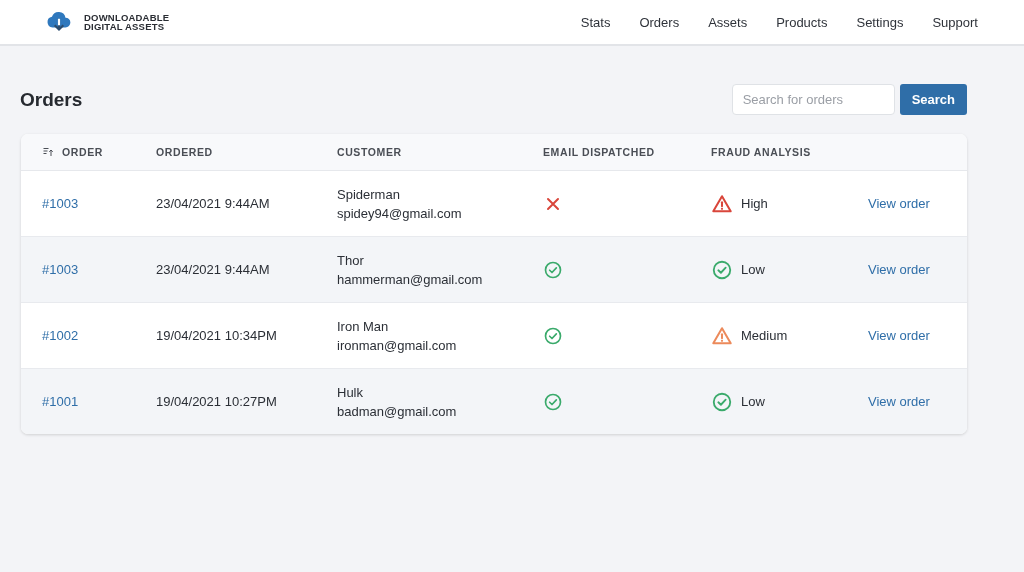 This screenshot has height=572, width=1024. What do you see at coordinates (599, 152) in the screenshot?
I see `column-header: EMAIL DISPATCHED` at bounding box center [599, 152].